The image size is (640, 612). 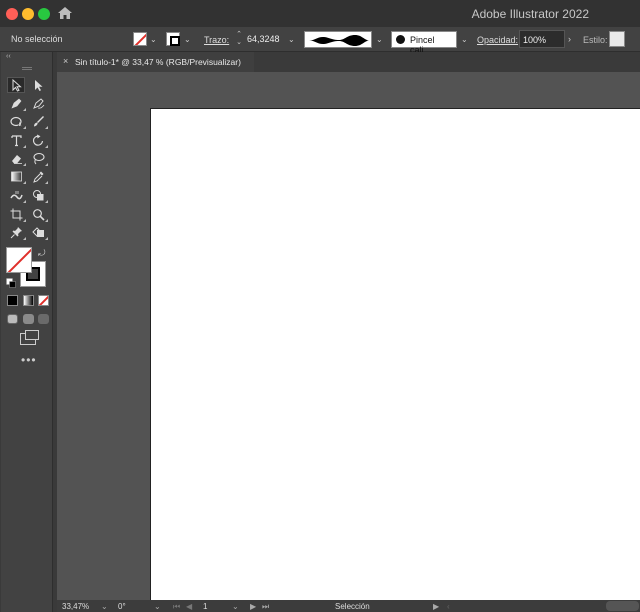 I want to click on fill-color-swatch, so click(x=140, y=39).